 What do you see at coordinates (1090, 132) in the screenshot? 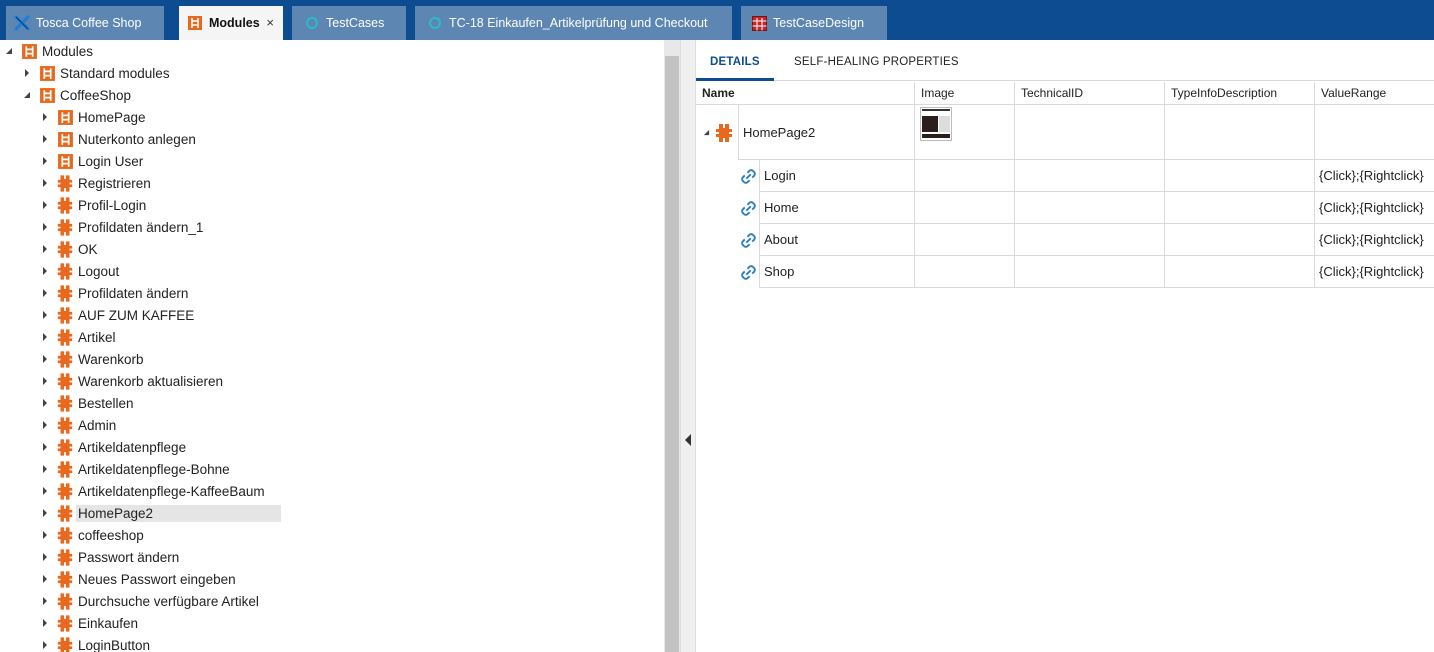
I see `module-row-technicalid` at bounding box center [1090, 132].